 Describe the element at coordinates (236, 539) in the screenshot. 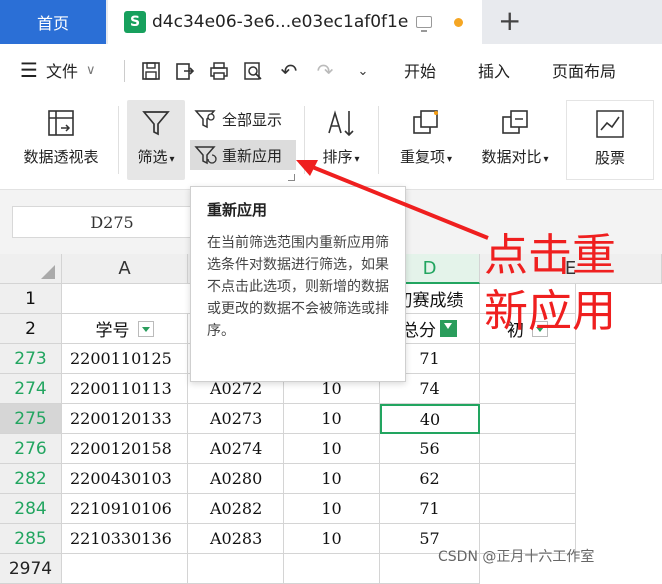

I see `code-cell: A0283` at that location.